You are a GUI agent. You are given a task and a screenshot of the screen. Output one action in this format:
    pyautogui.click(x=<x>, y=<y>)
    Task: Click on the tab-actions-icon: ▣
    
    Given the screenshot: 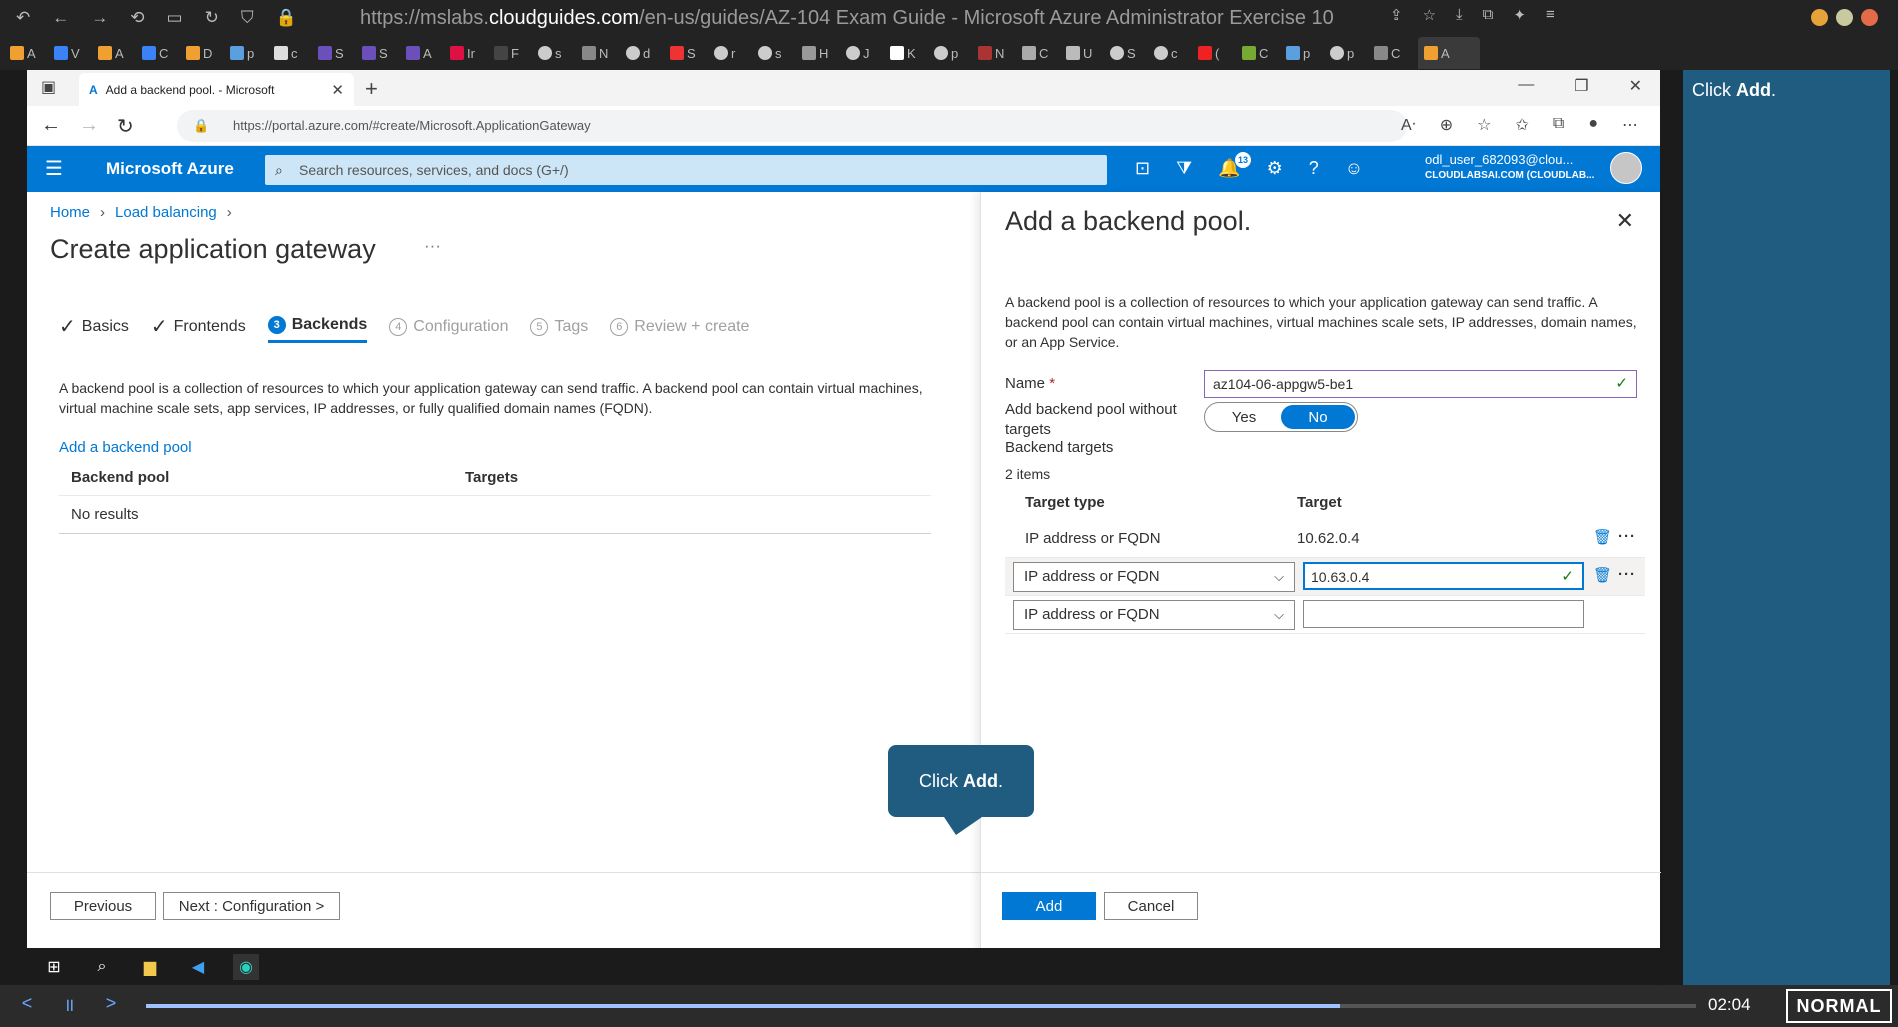 What is the action you would take?
    pyautogui.click(x=48, y=87)
    